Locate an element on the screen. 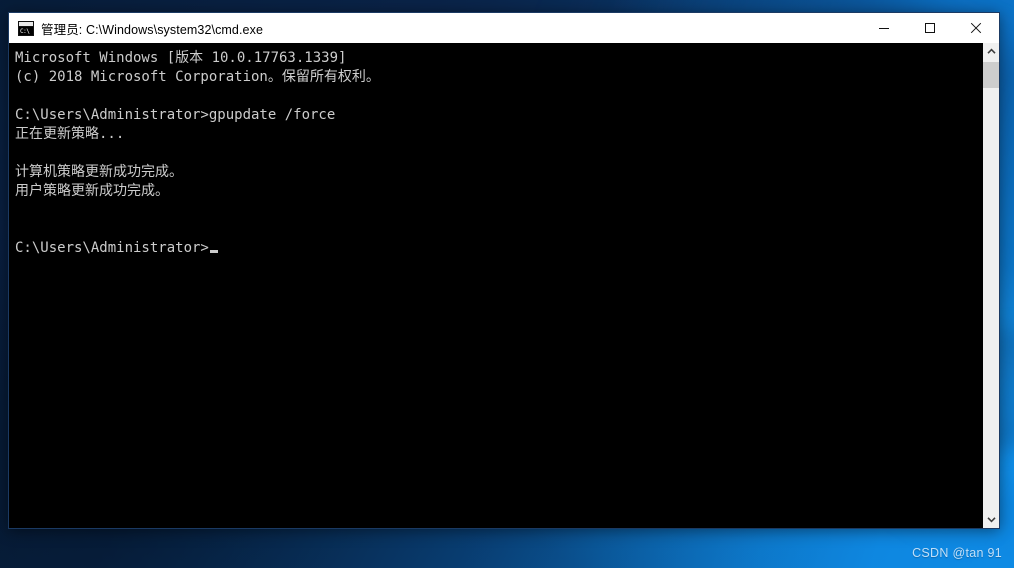  console-prompt: C:\Users\Administrator> is located at coordinates (112, 248).